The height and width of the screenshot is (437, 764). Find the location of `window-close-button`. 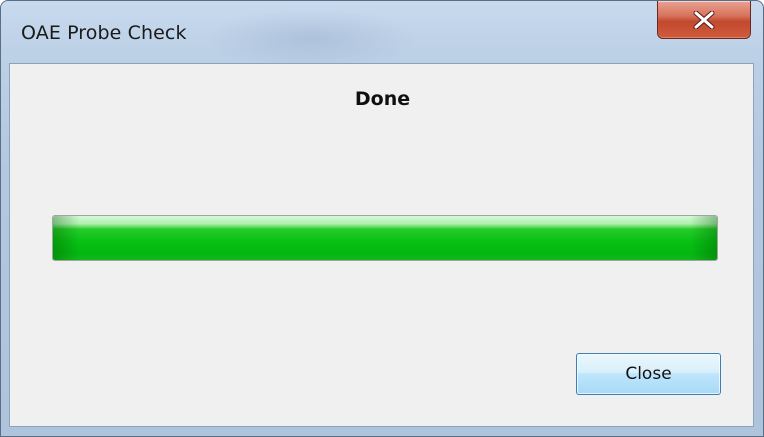

window-close-button is located at coordinates (704, 20).